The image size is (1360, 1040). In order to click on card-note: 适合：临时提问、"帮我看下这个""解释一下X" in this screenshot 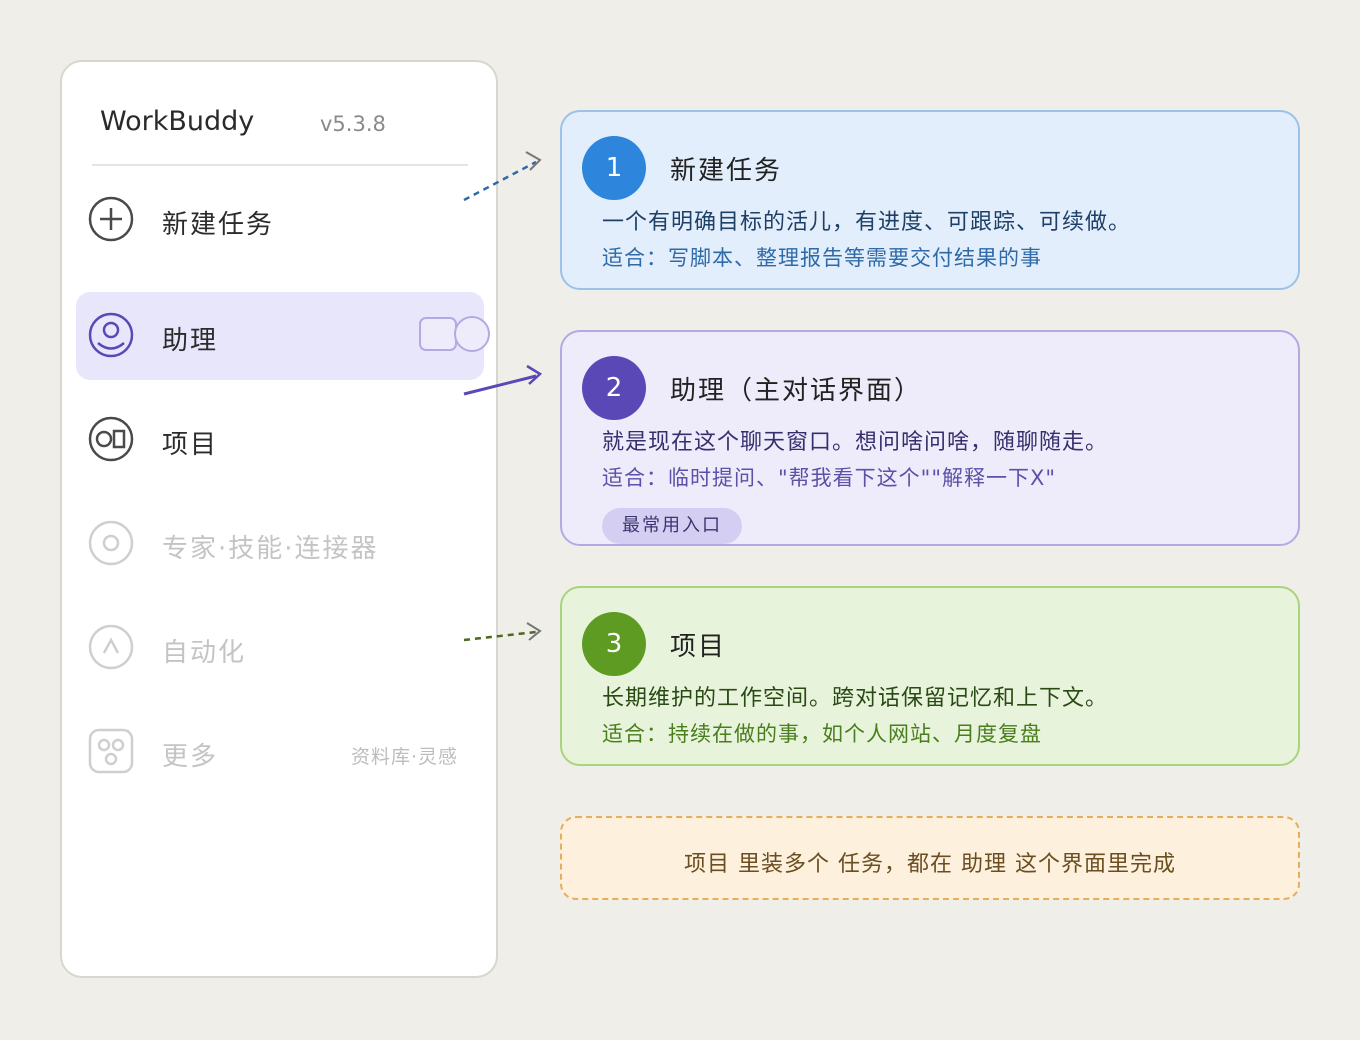, I will do `click(829, 478)`.